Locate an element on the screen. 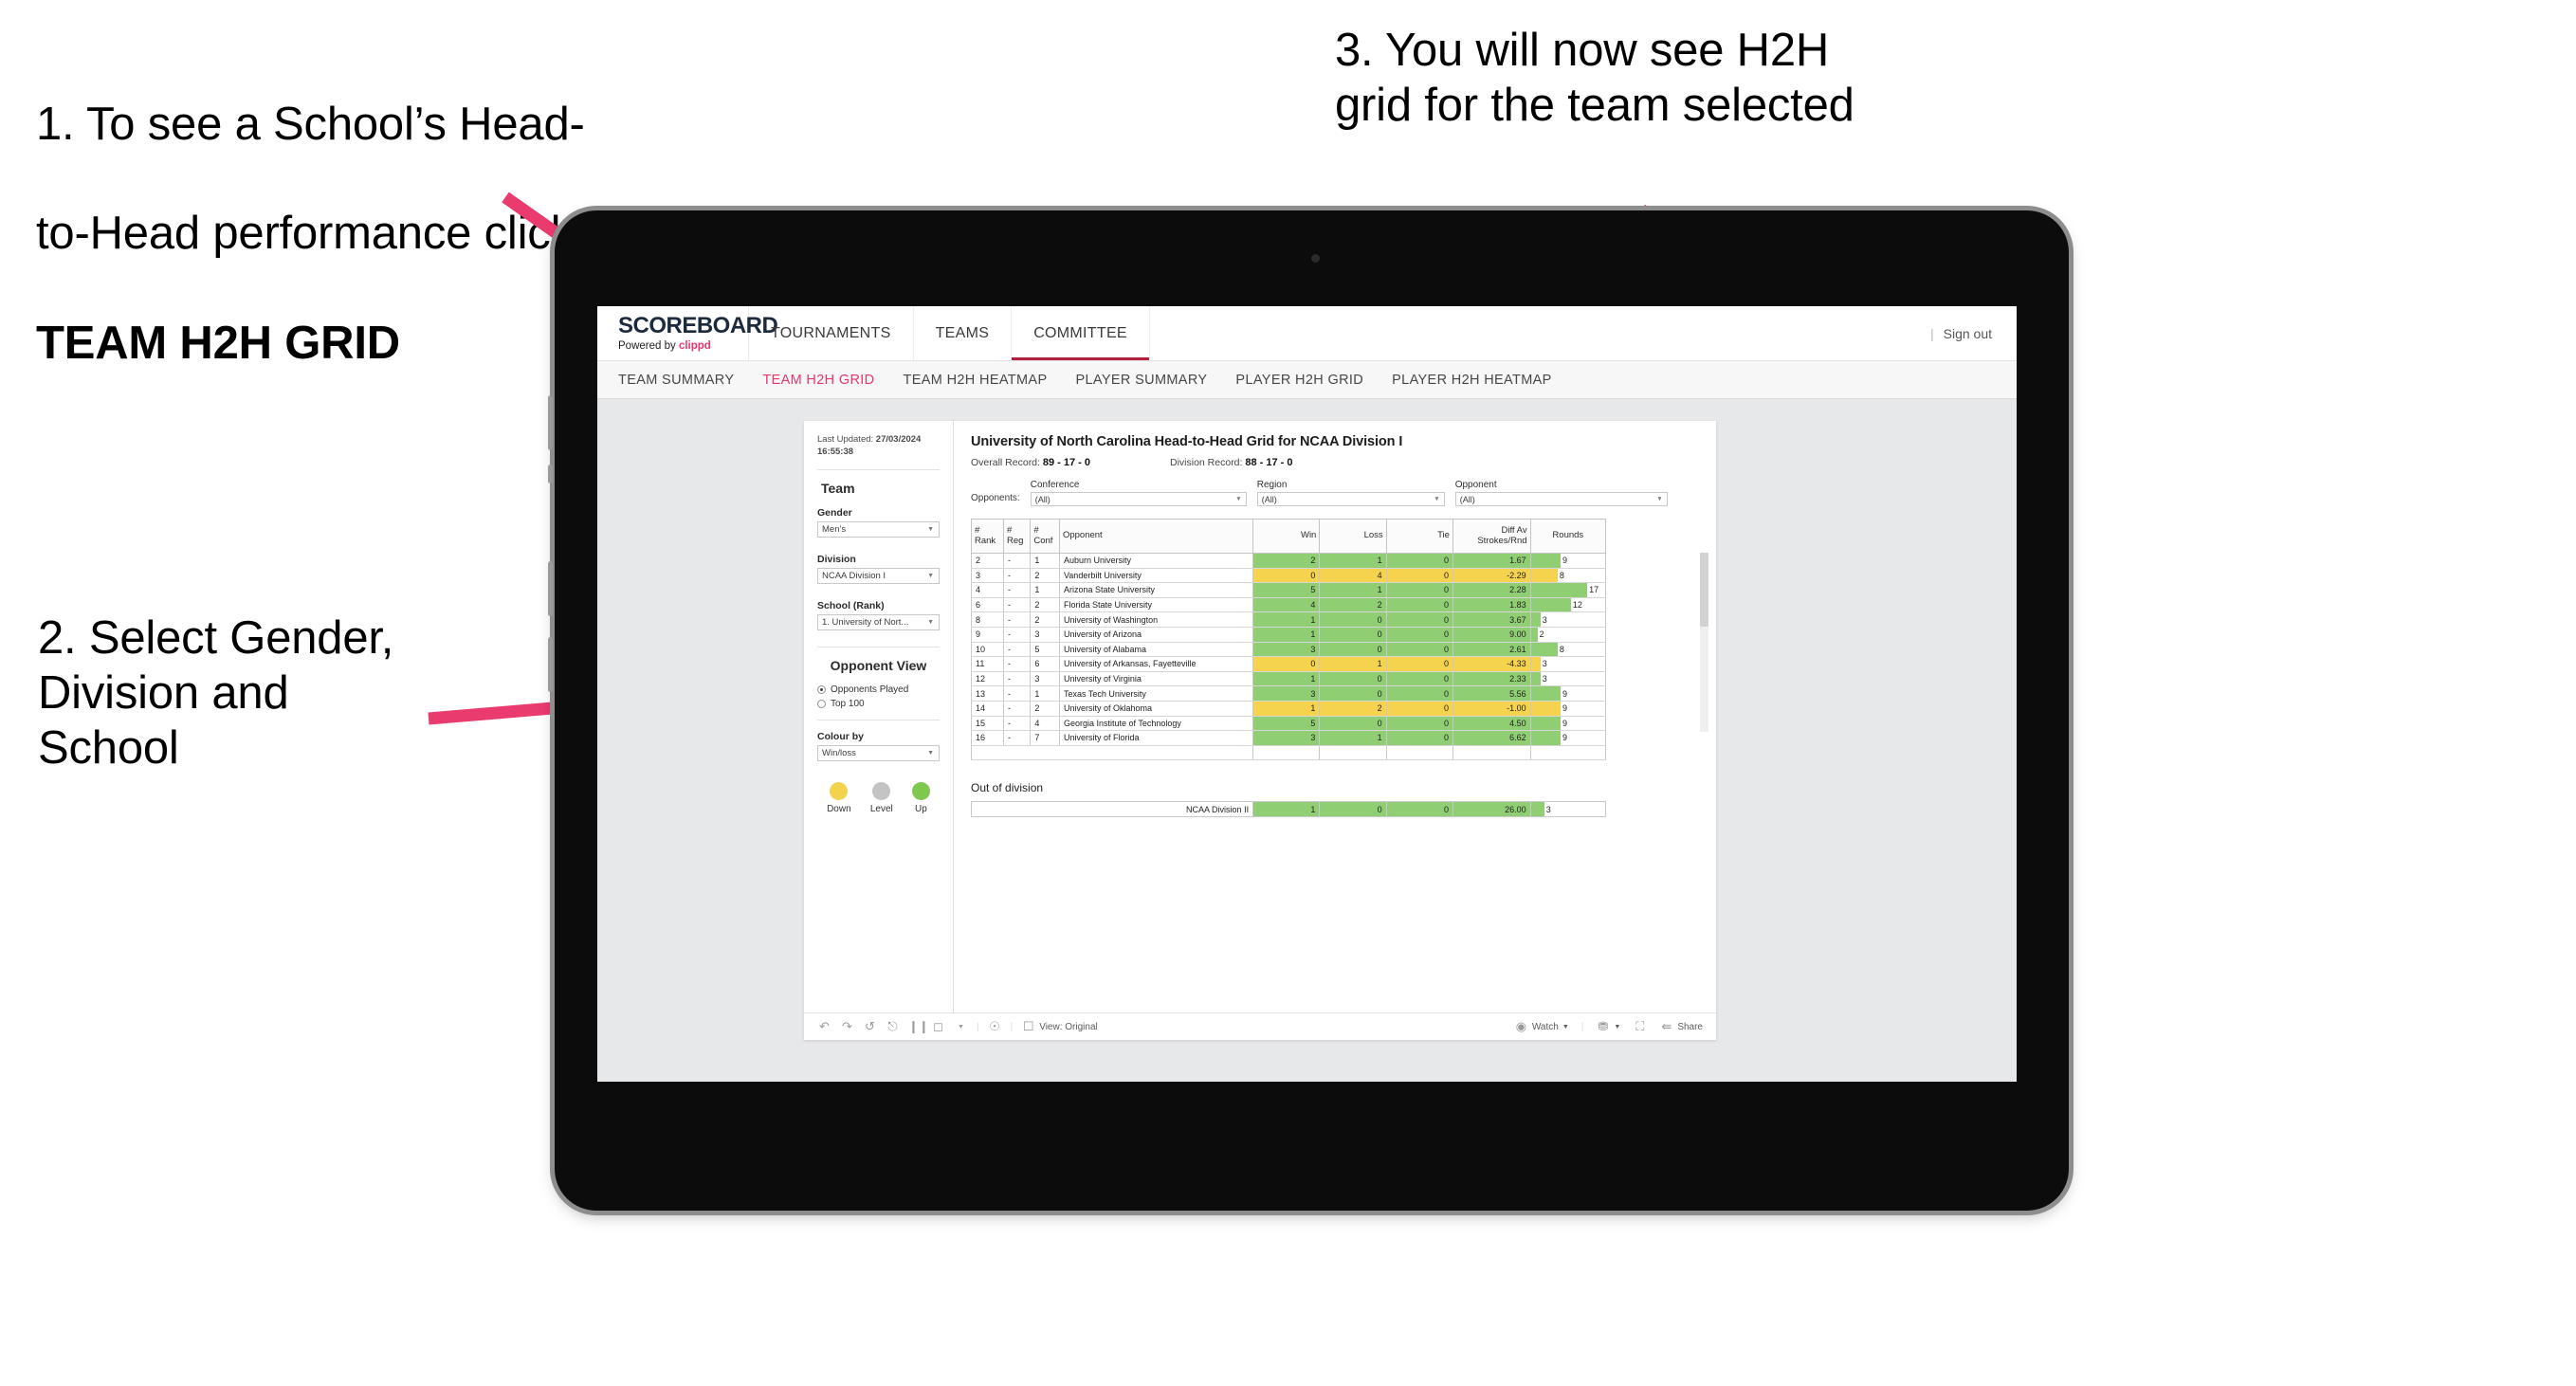 The height and width of the screenshot is (1386, 2576). watch-label: Watch is located at coordinates (1545, 1027).